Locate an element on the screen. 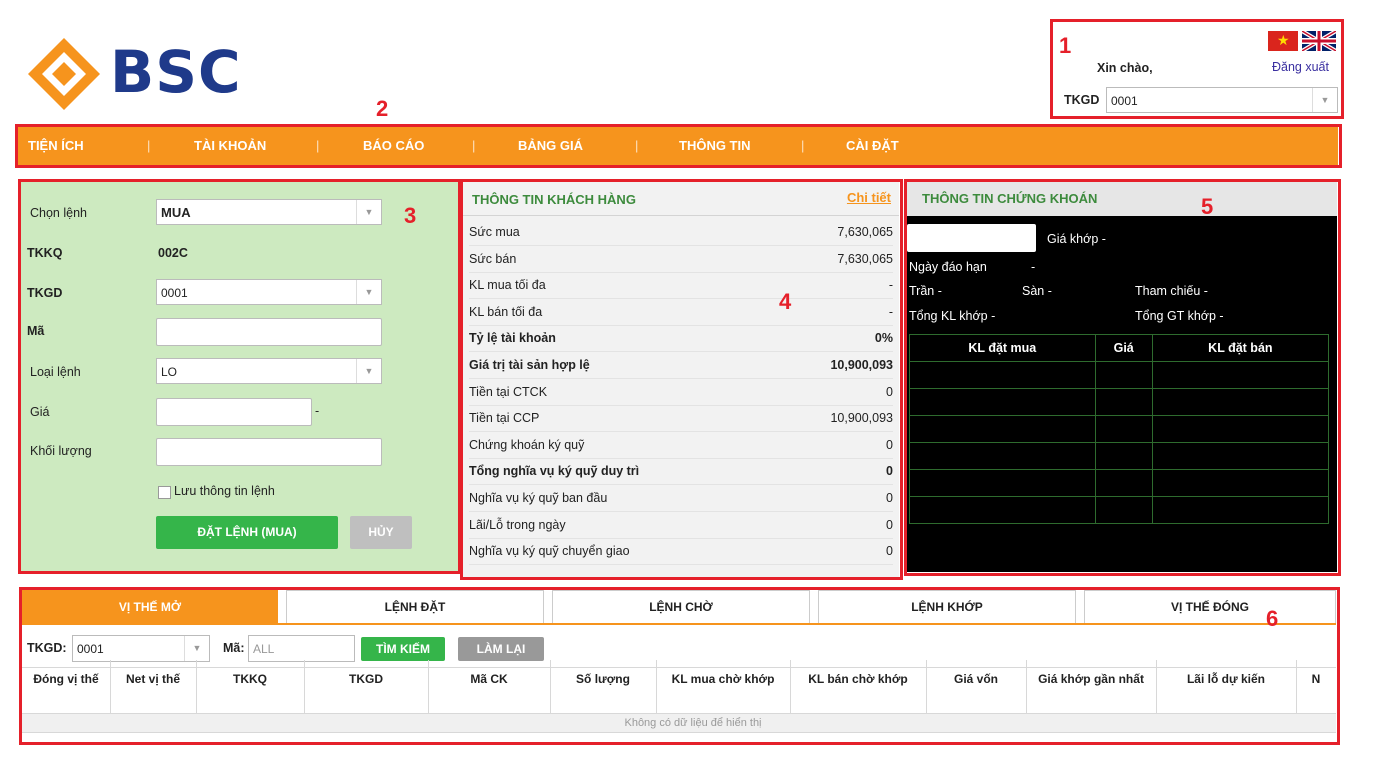 The width and height of the screenshot is (1386, 764). brand-name: BSC is located at coordinates (176, 72).